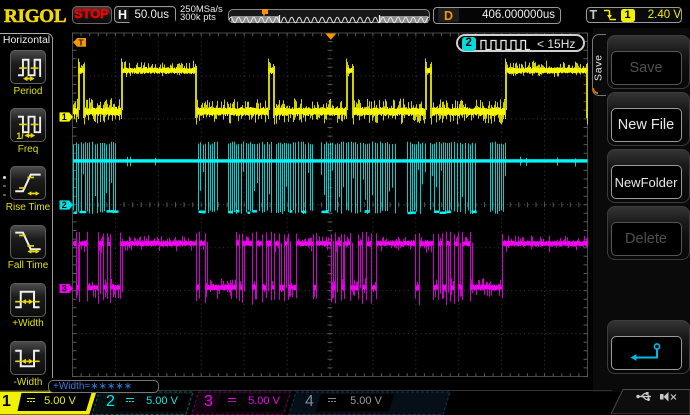 This screenshot has height=415, width=690. Describe the element at coordinates (64, 289) in the screenshot. I see `svg-text: 3` at that location.